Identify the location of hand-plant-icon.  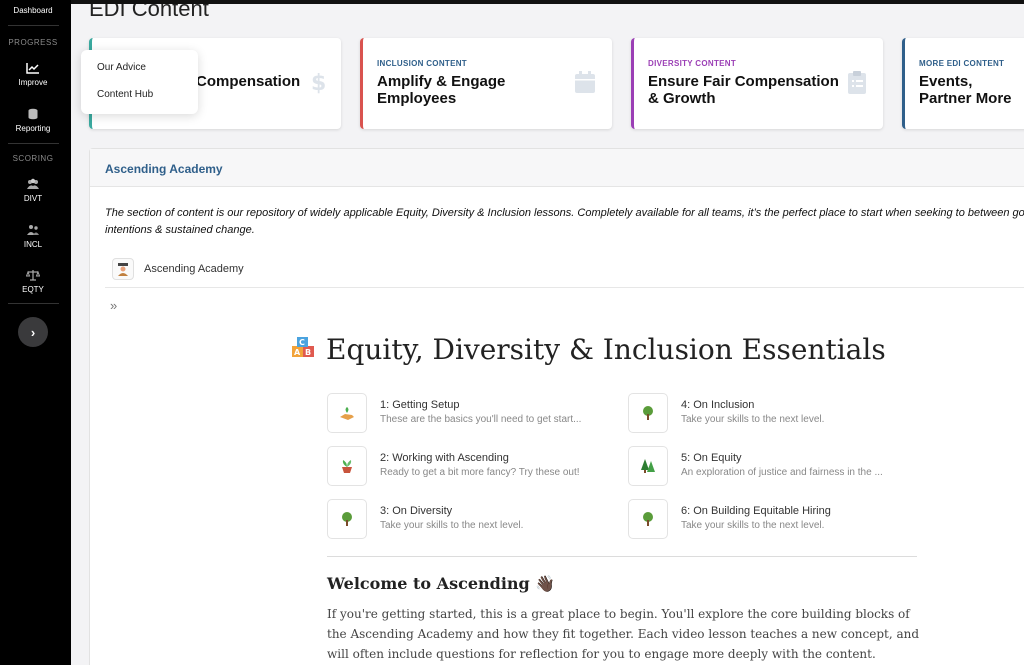
(347, 413).